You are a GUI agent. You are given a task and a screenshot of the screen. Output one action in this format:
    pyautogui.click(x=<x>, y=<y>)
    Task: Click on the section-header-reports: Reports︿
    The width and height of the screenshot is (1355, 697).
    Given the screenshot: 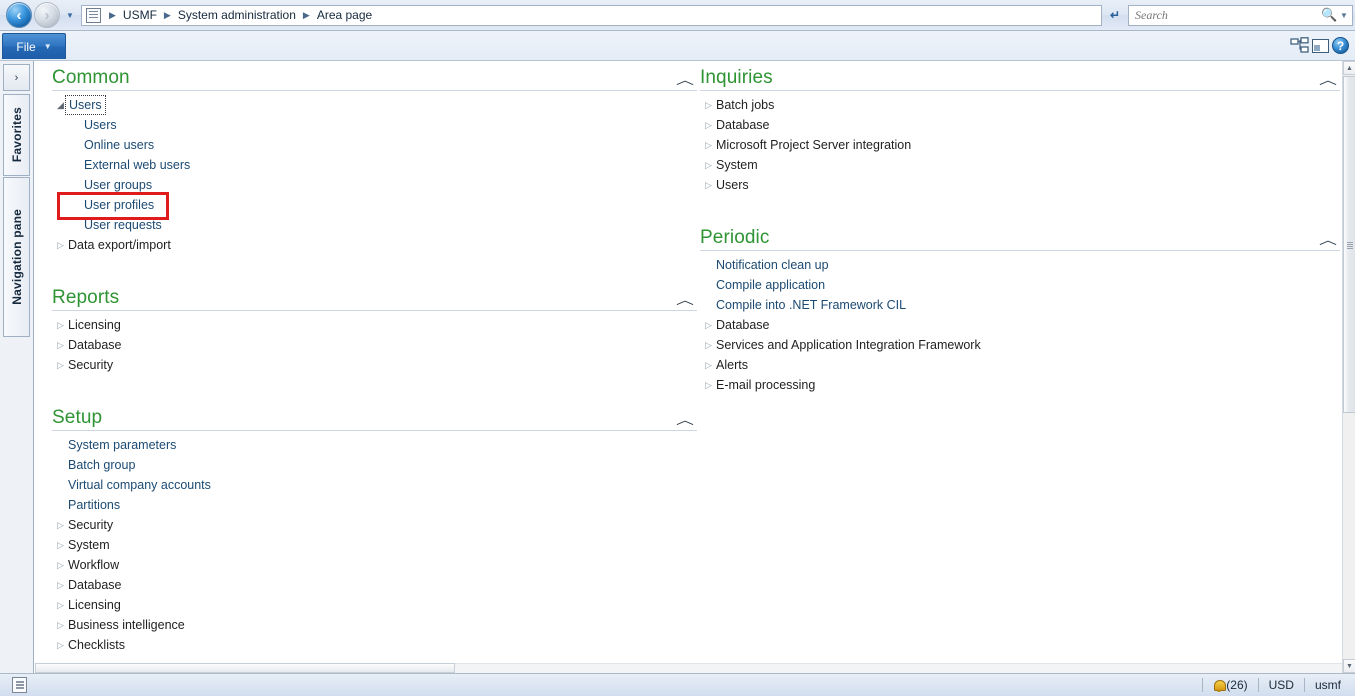 What is the action you would take?
    pyautogui.click(x=374, y=296)
    